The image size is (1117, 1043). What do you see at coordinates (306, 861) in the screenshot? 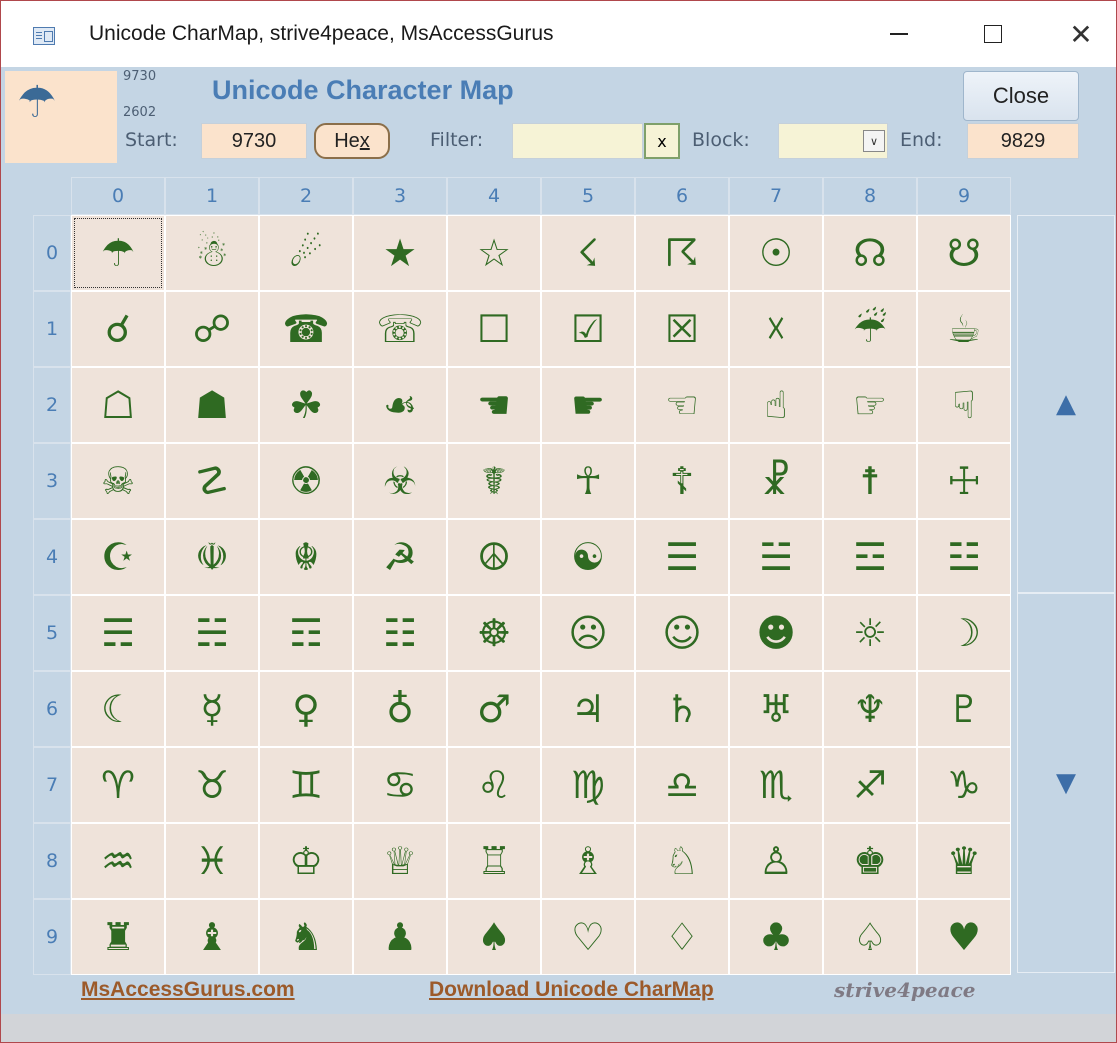
I see `char-cell: ♔` at bounding box center [306, 861].